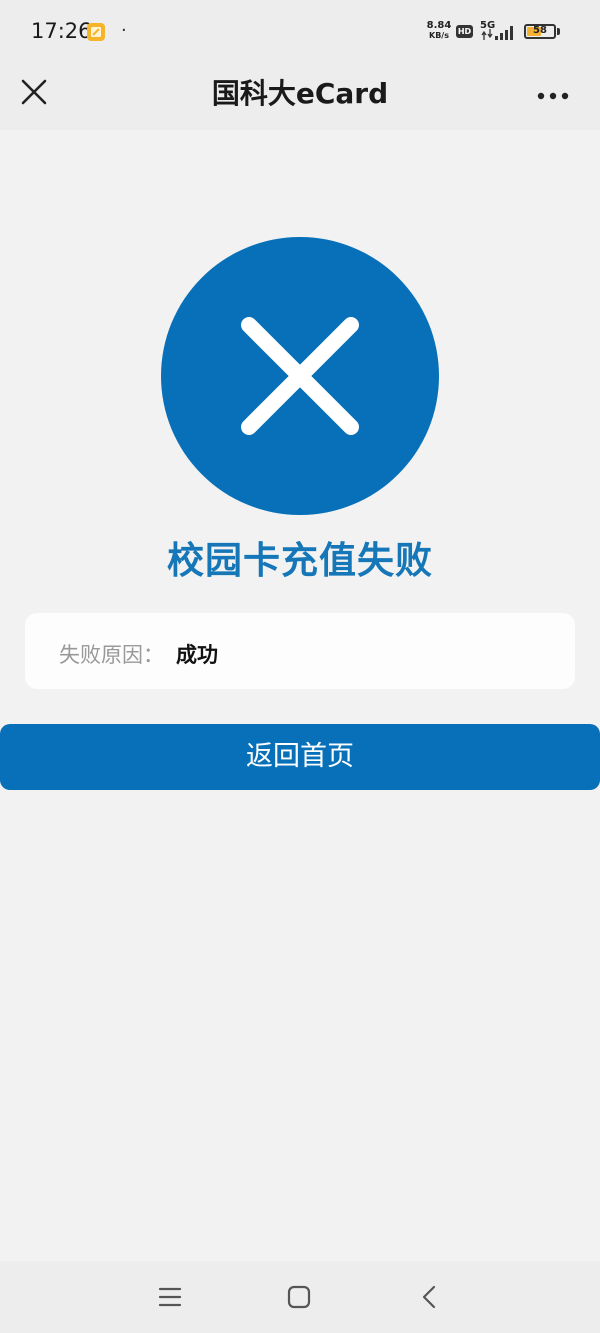 This screenshot has width=600, height=1333. I want to click on app-notification-icon, so click(96, 32).